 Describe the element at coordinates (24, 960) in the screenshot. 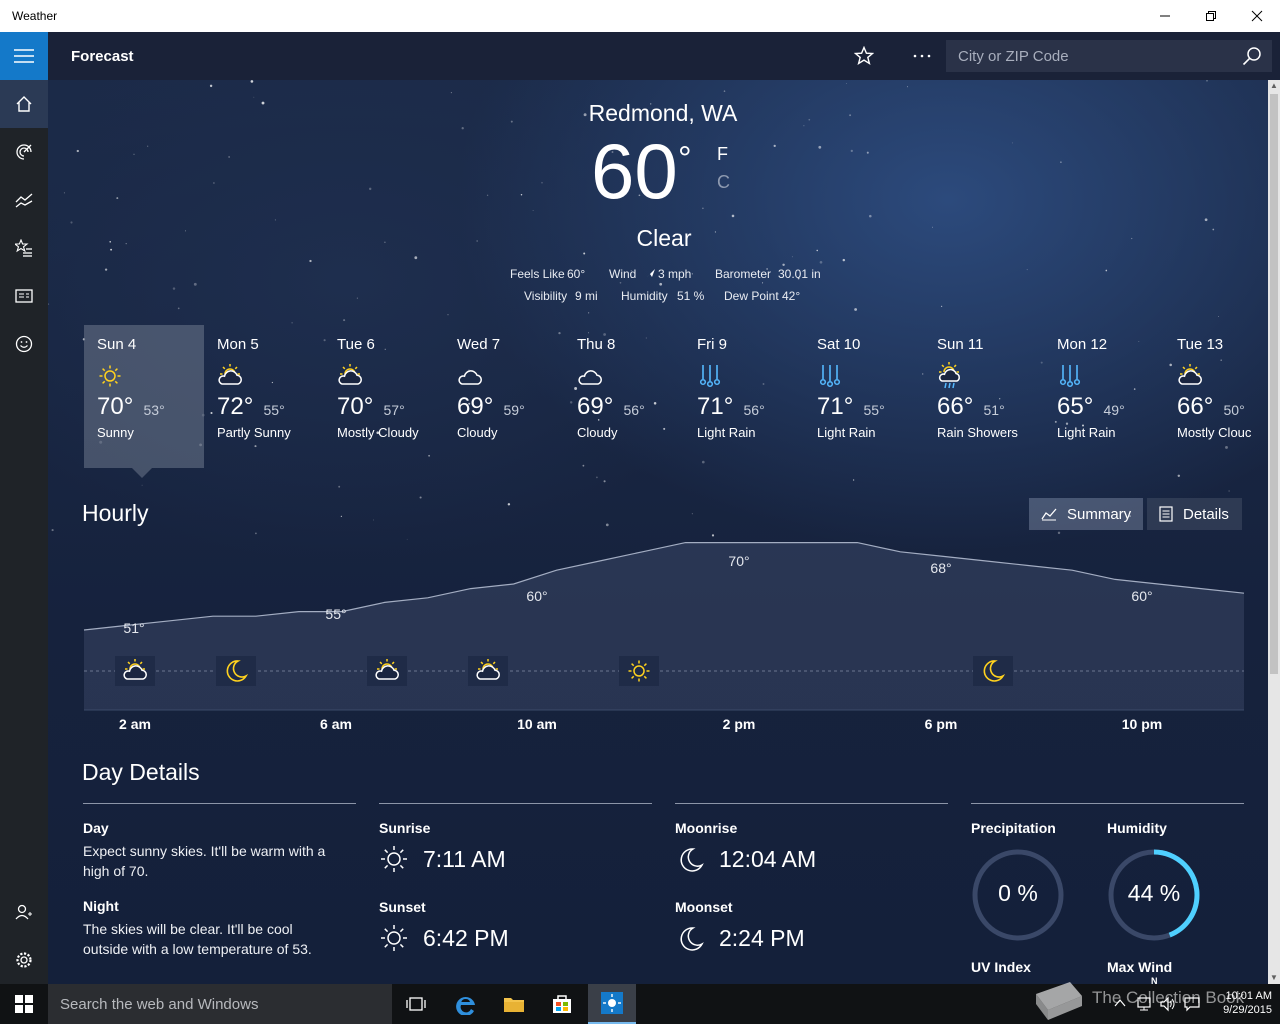

I see `nav-settings` at that location.